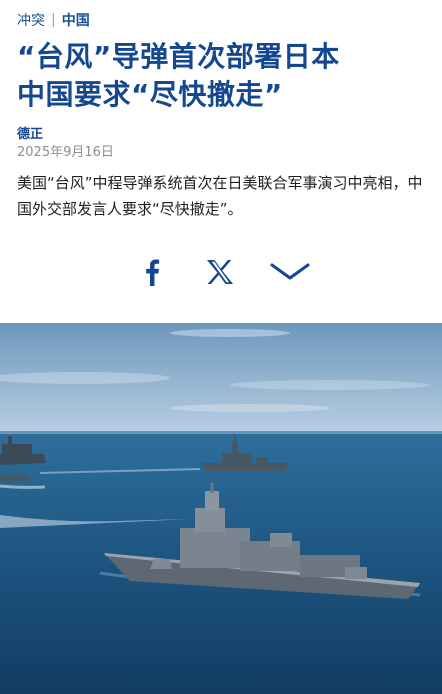 Image resolution: width=442 pixels, height=694 pixels. What do you see at coordinates (31, 20) in the screenshot?
I see `breadcrumb-section: 冲突` at bounding box center [31, 20].